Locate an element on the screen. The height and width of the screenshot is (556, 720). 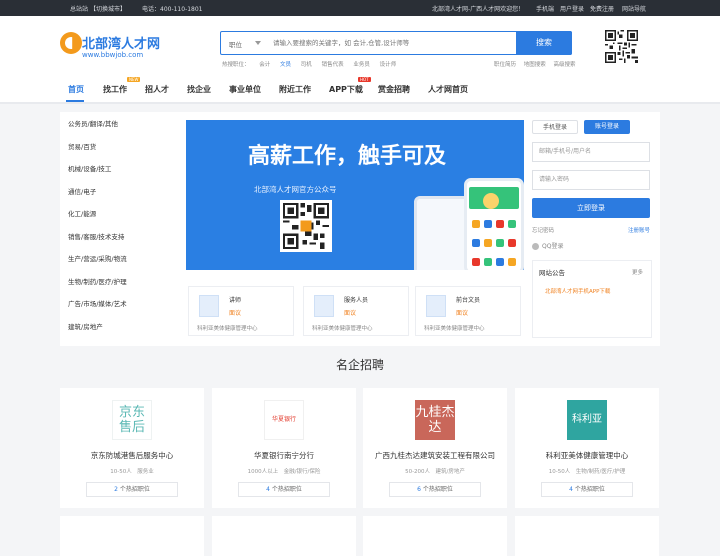
hot-search-item: 司机 is located at coordinates (306, 65).